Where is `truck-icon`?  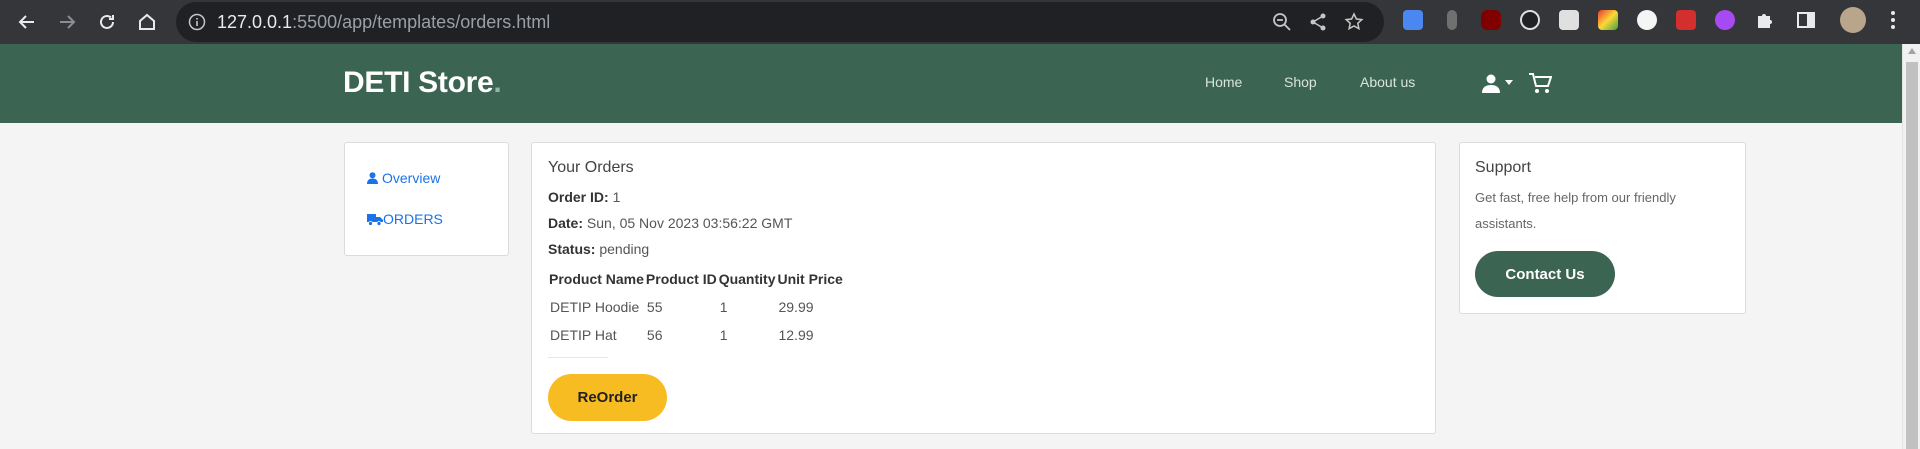 truck-icon is located at coordinates (375, 219).